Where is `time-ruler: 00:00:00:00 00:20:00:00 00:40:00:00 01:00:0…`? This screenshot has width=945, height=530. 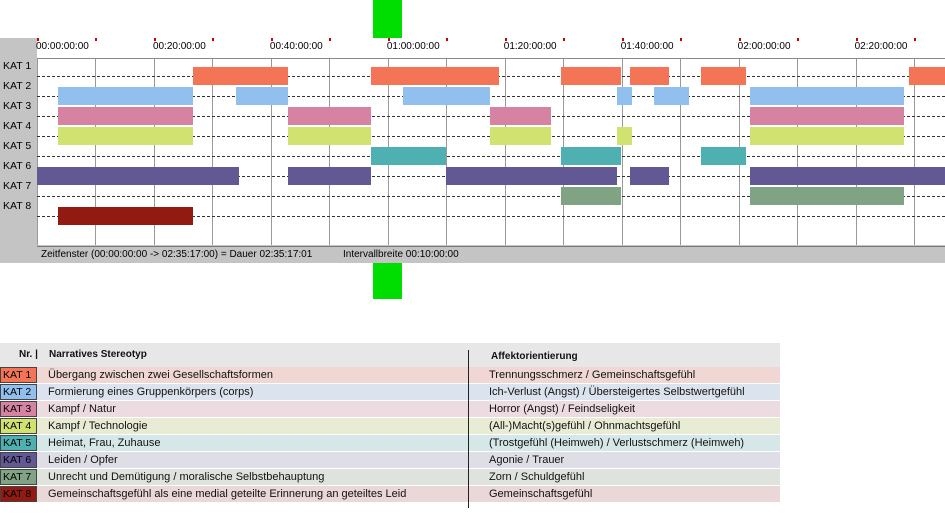 time-ruler: 00:00:00:00 00:20:00:00 00:40:00:00 01:00:0… is located at coordinates (490, 48).